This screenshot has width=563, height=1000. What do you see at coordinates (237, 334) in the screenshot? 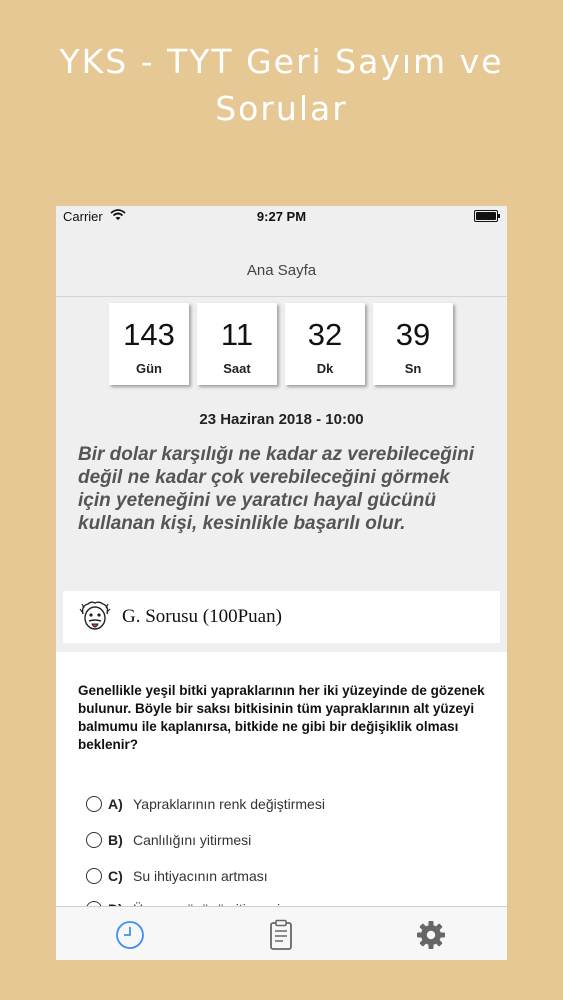
I see `countdown-value: 11` at bounding box center [237, 334].